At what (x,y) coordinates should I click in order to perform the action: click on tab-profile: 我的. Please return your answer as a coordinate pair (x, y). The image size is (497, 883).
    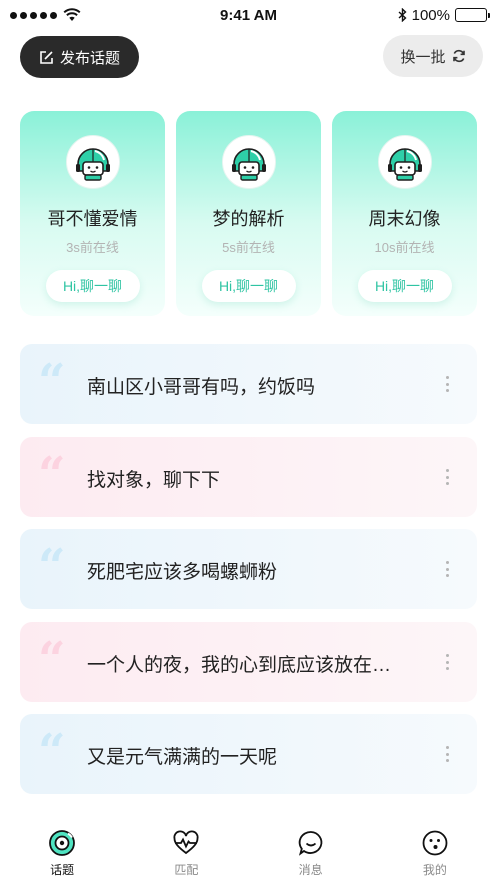
    Looking at the image, I should click on (435, 854).